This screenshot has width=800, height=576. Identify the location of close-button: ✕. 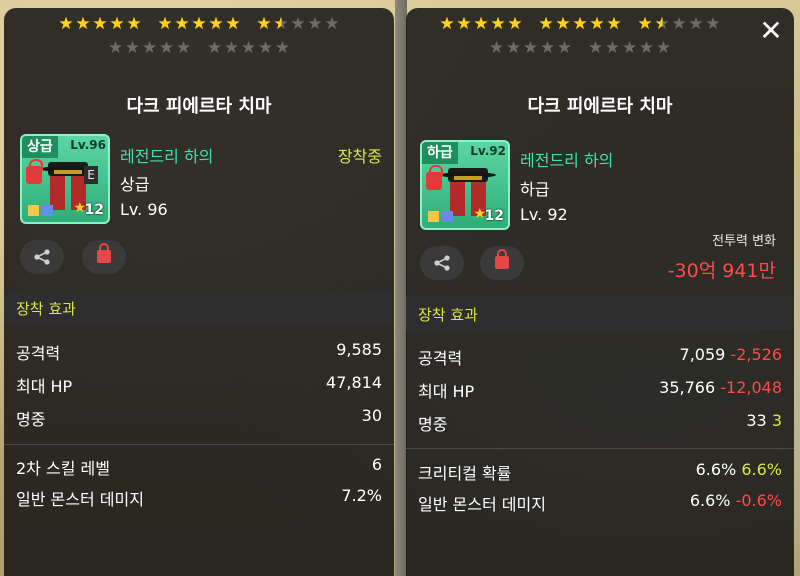
(771, 31).